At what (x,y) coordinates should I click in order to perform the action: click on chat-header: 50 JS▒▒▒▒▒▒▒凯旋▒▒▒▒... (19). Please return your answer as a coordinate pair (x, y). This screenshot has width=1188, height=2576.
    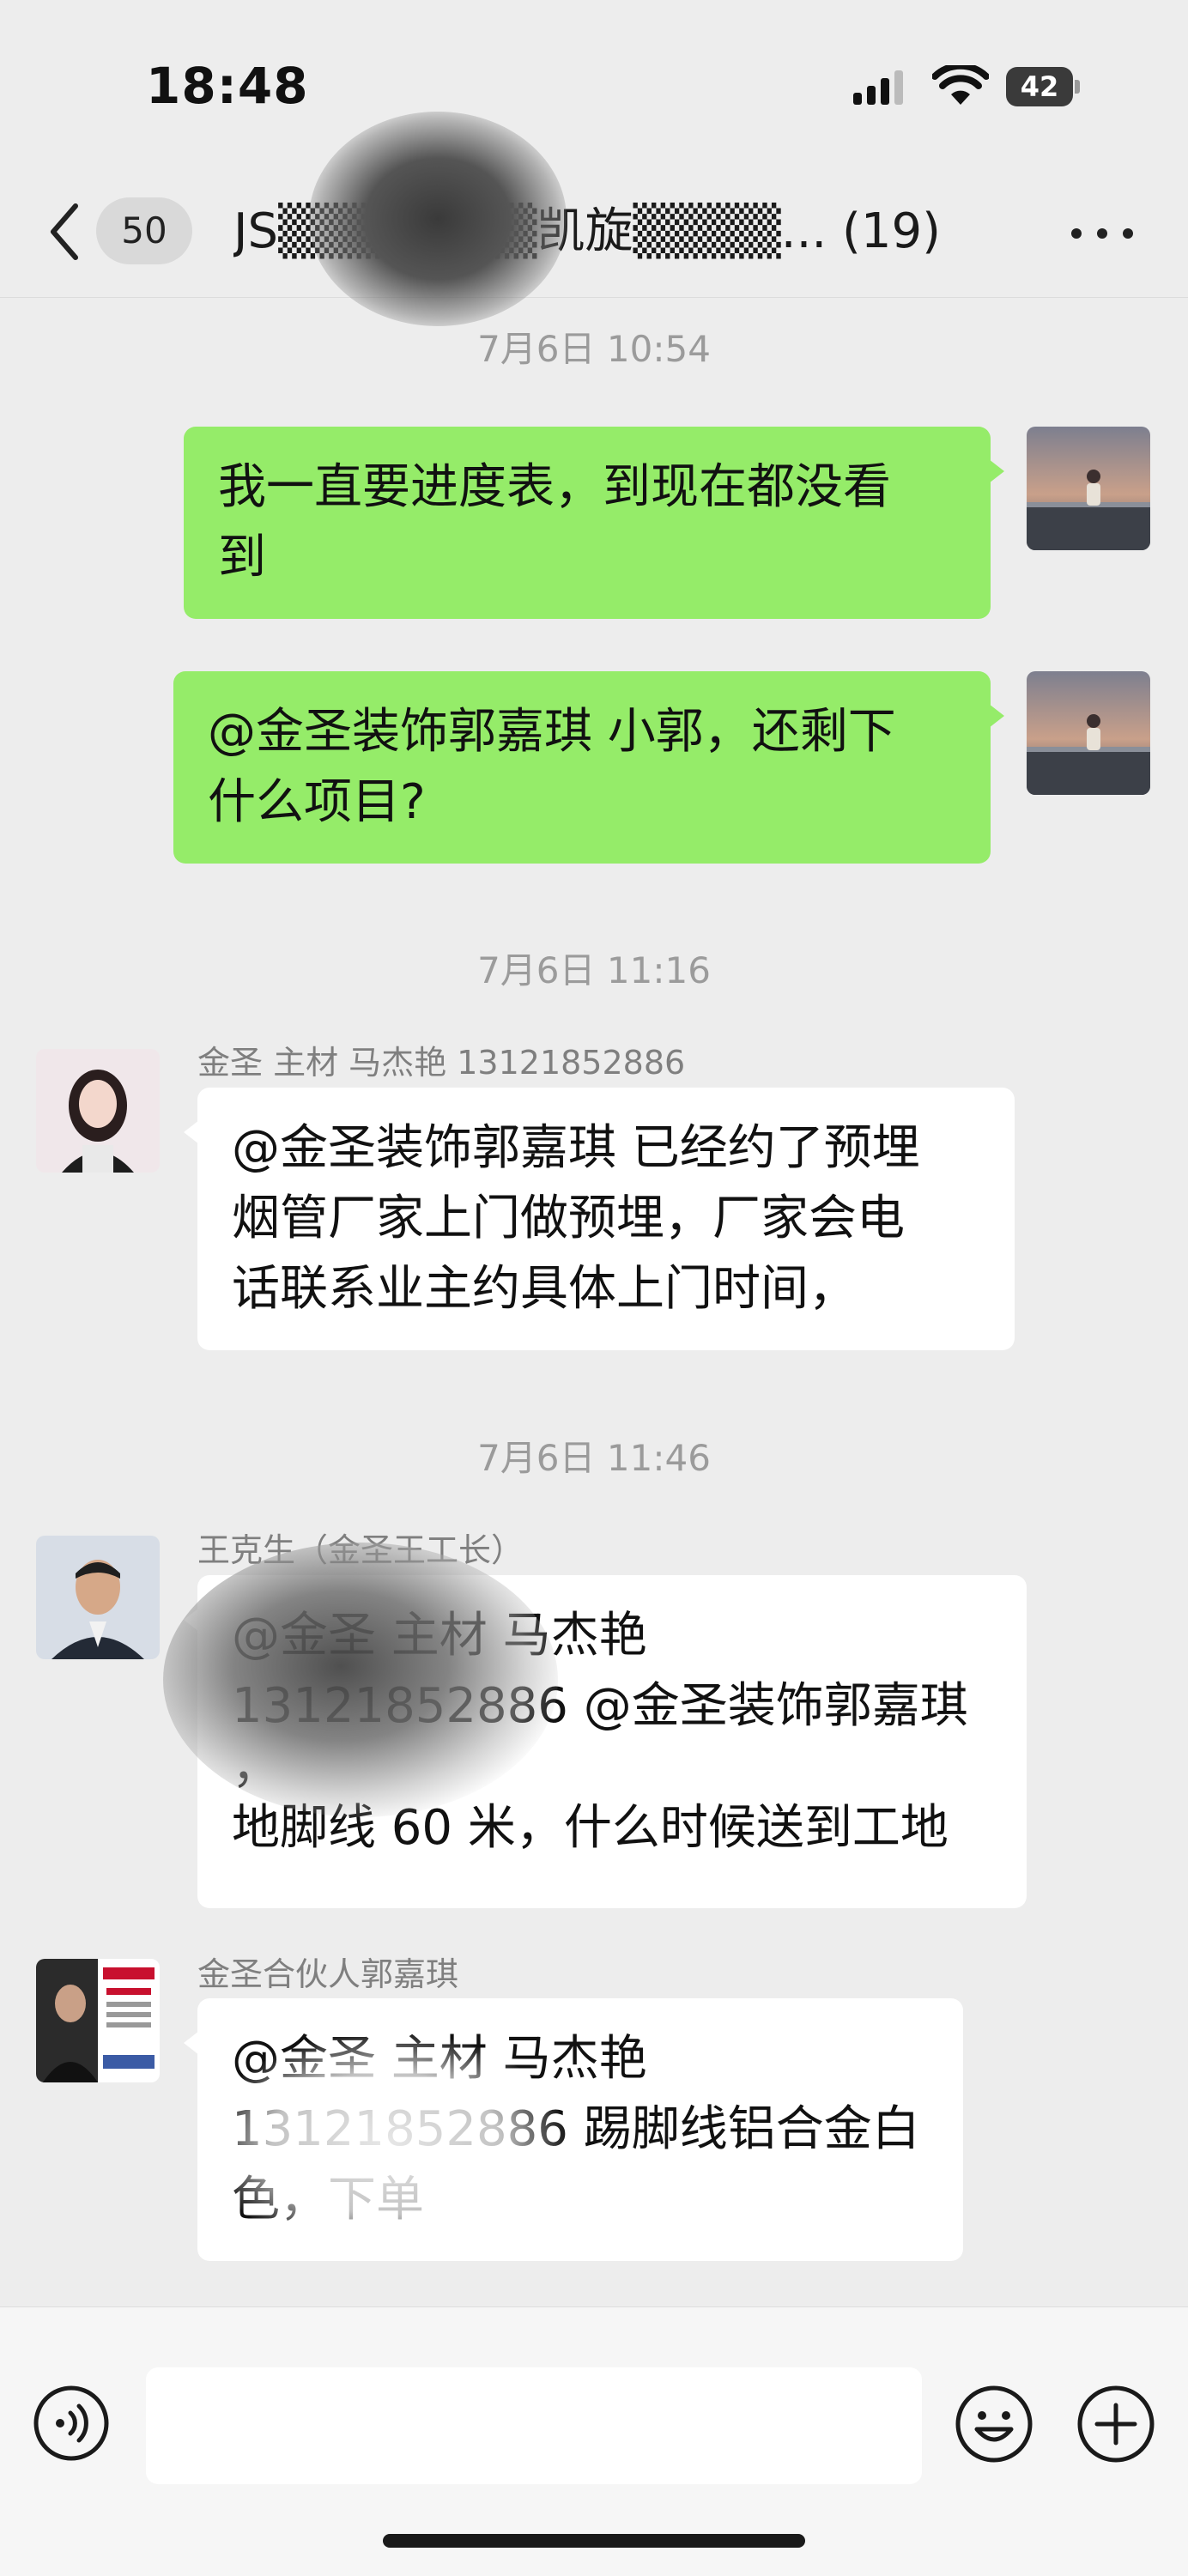
    Looking at the image, I should click on (594, 219).